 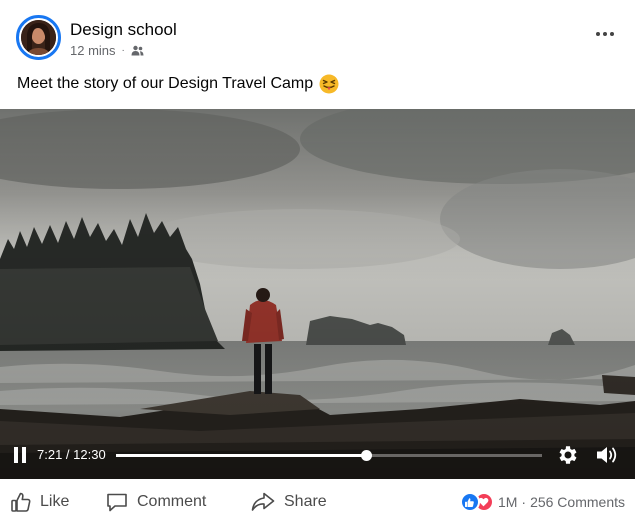 I want to click on author-avatar, so click(x=38, y=37).